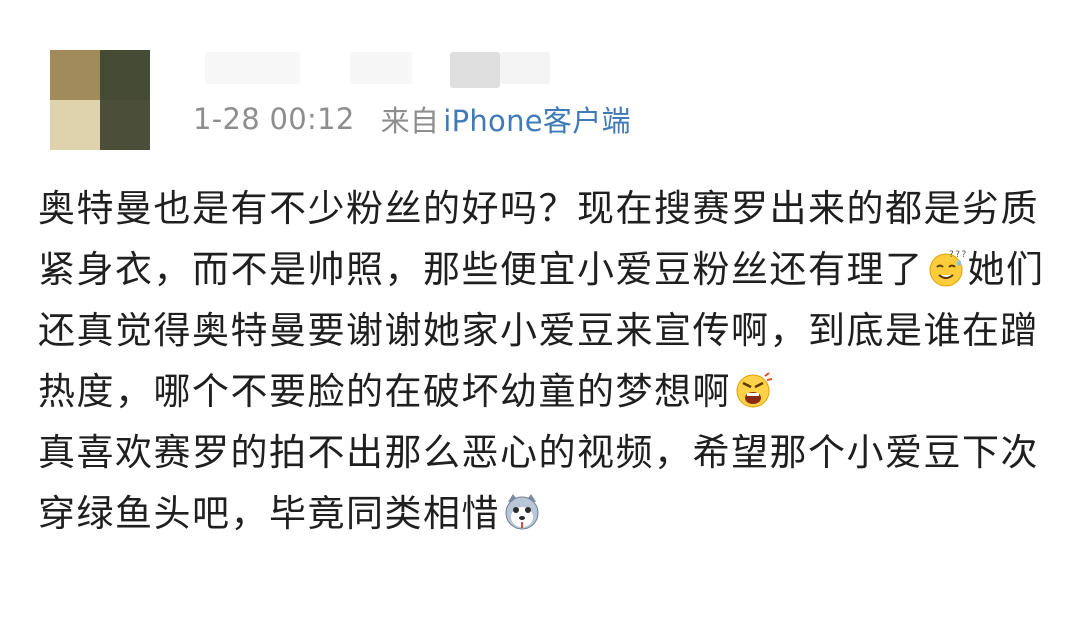 This screenshot has width=1080, height=623. I want to click on husky-dog-face-emoji-icon, so click(522, 509).